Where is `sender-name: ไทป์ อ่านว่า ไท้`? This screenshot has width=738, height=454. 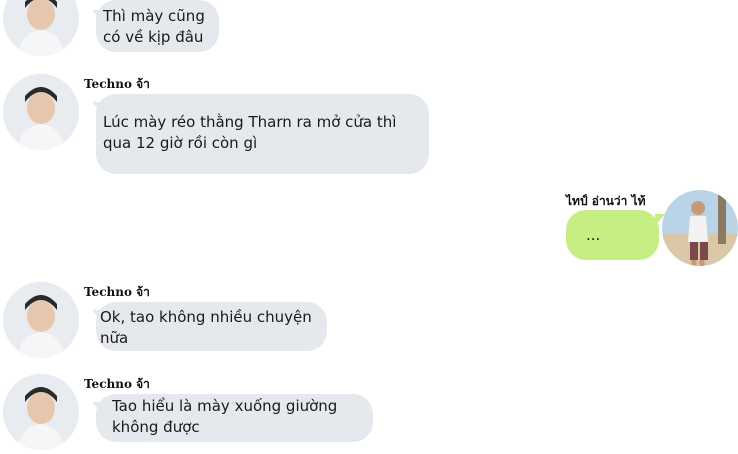
sender-name: ไทป์ อ่านว่า ไท้ is located at coordinates (606, 201).